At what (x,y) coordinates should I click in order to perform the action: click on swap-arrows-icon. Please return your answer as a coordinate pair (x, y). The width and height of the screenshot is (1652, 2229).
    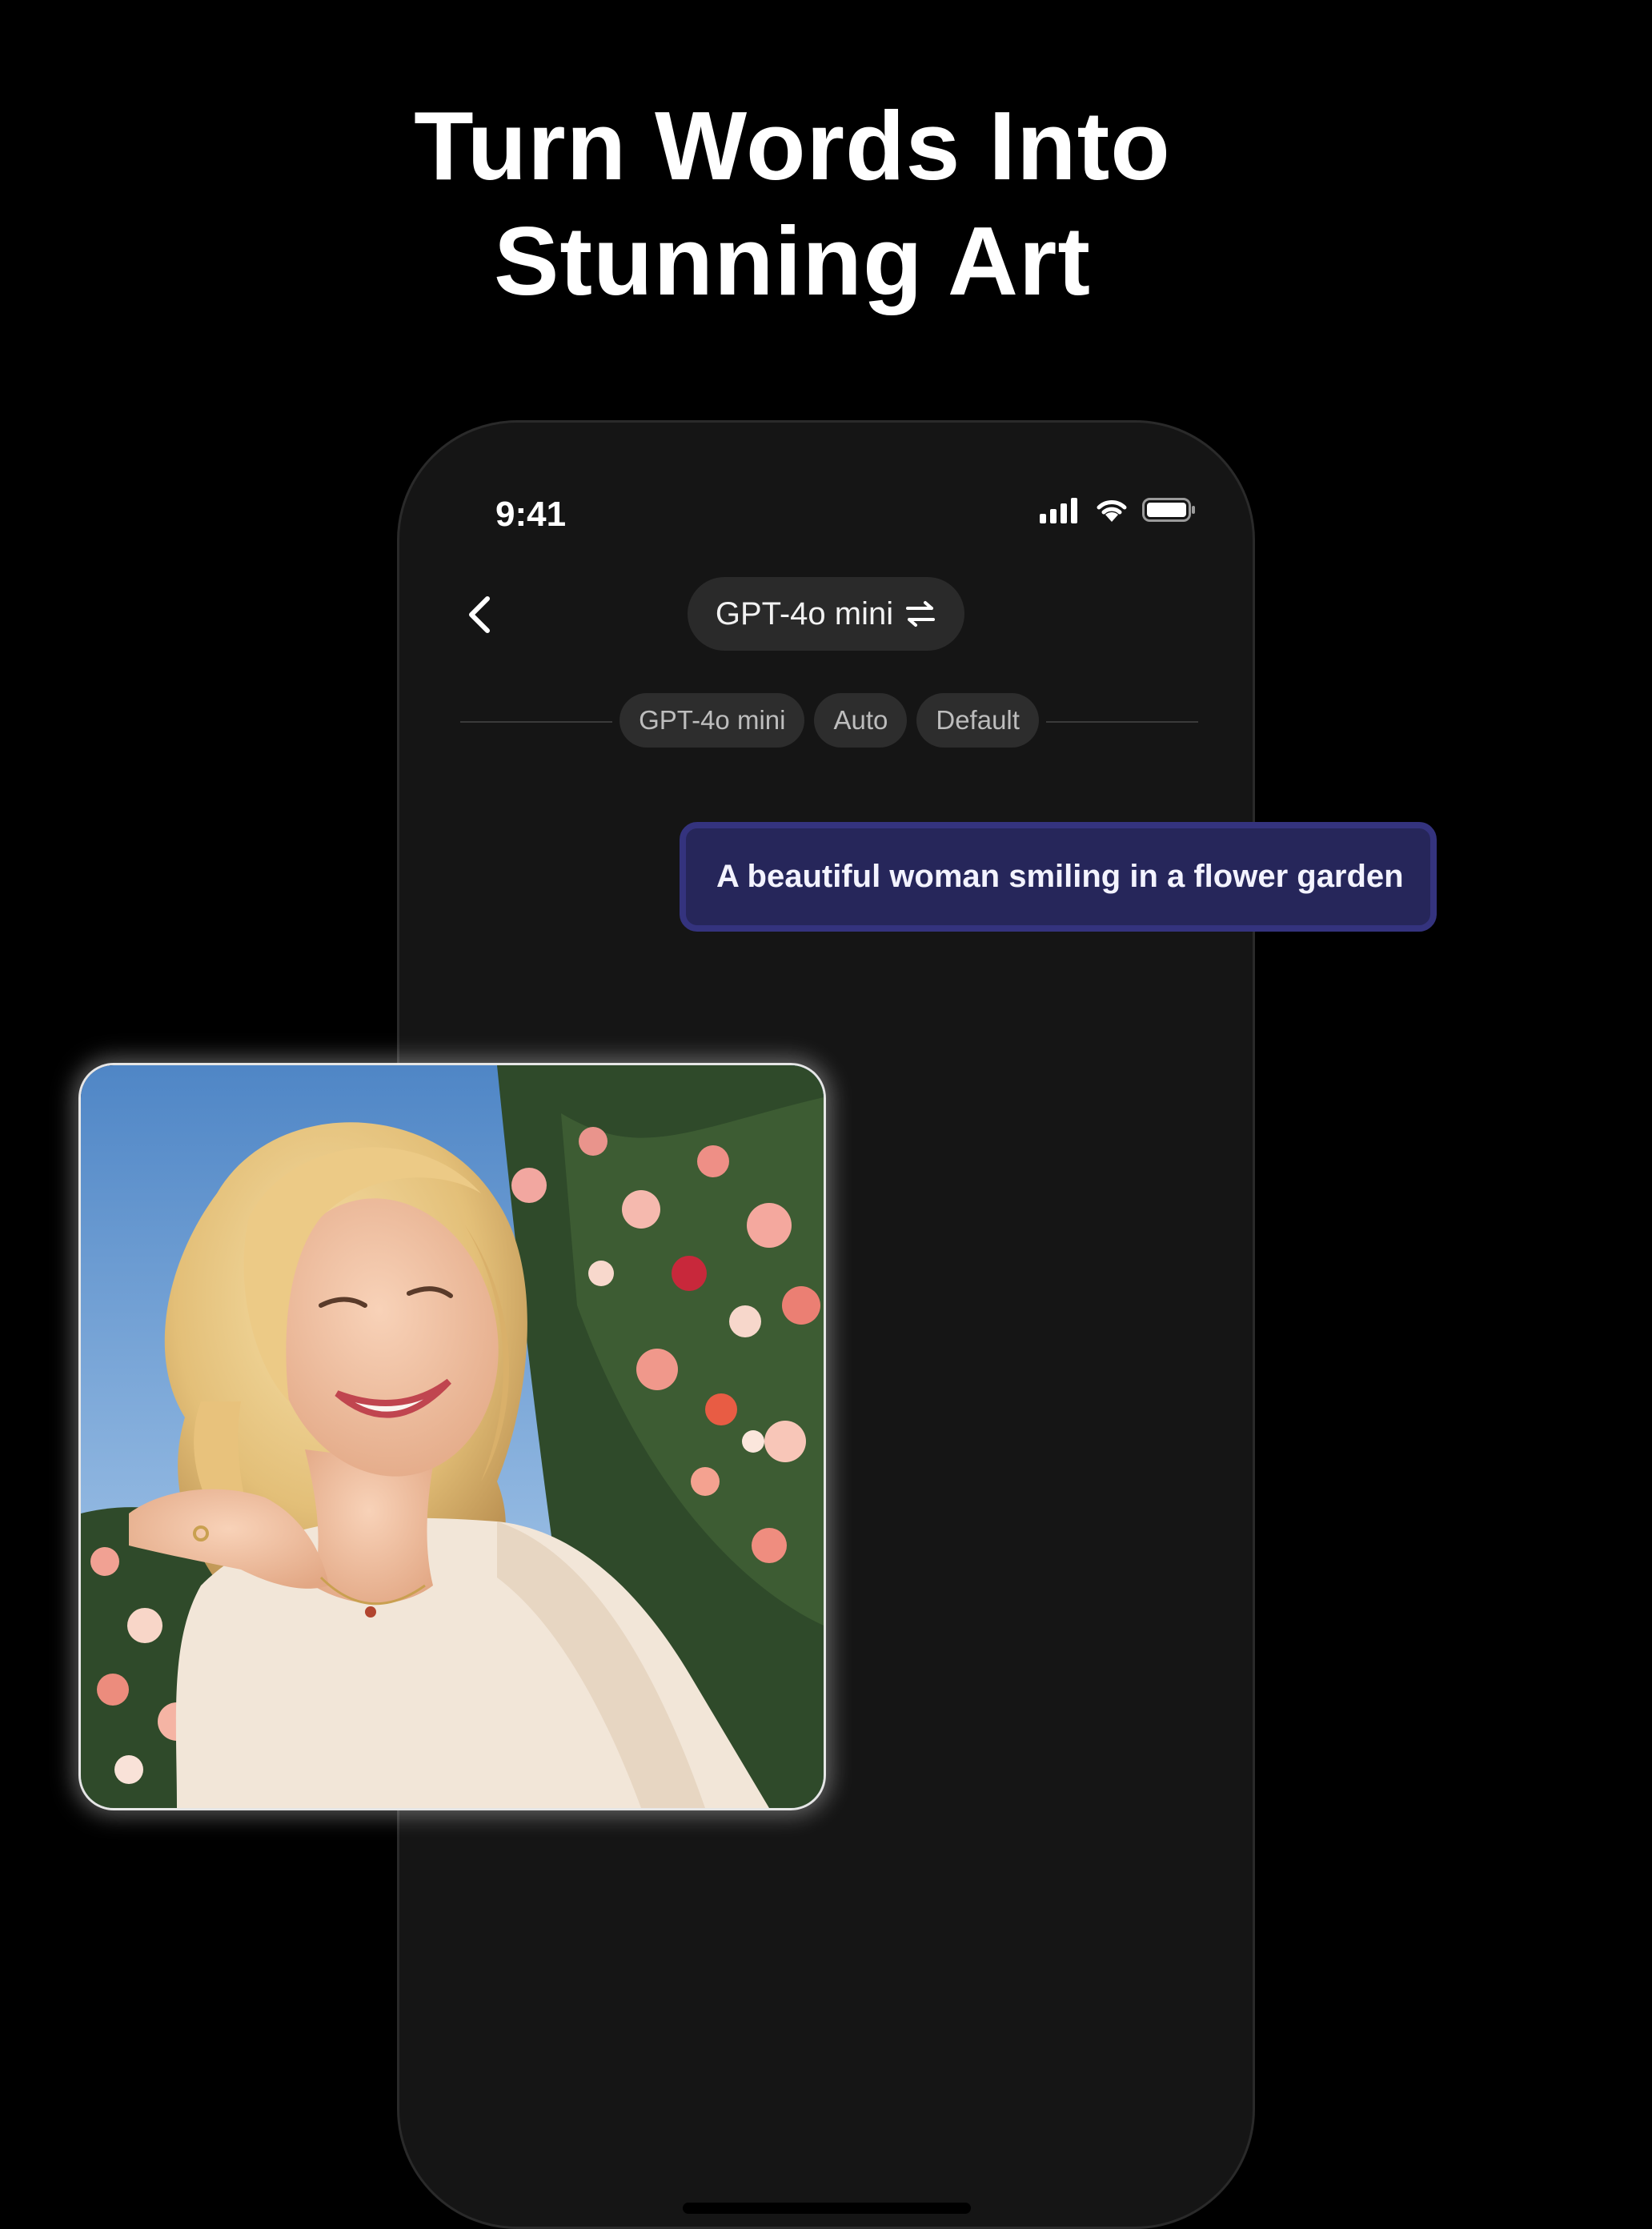
    Looking at the image, I should click on (921, 614).